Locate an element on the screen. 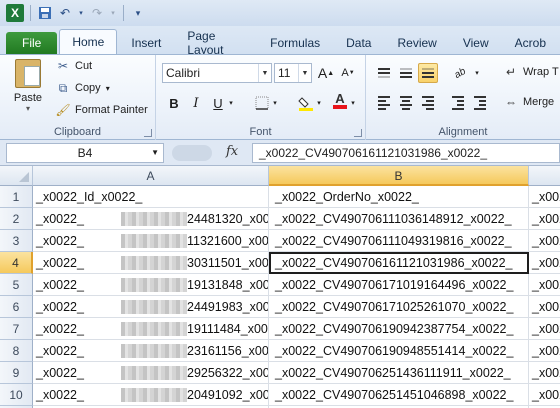 This screenshot has height=408, width=560. column-header-c is located at coordinates (544, 176).